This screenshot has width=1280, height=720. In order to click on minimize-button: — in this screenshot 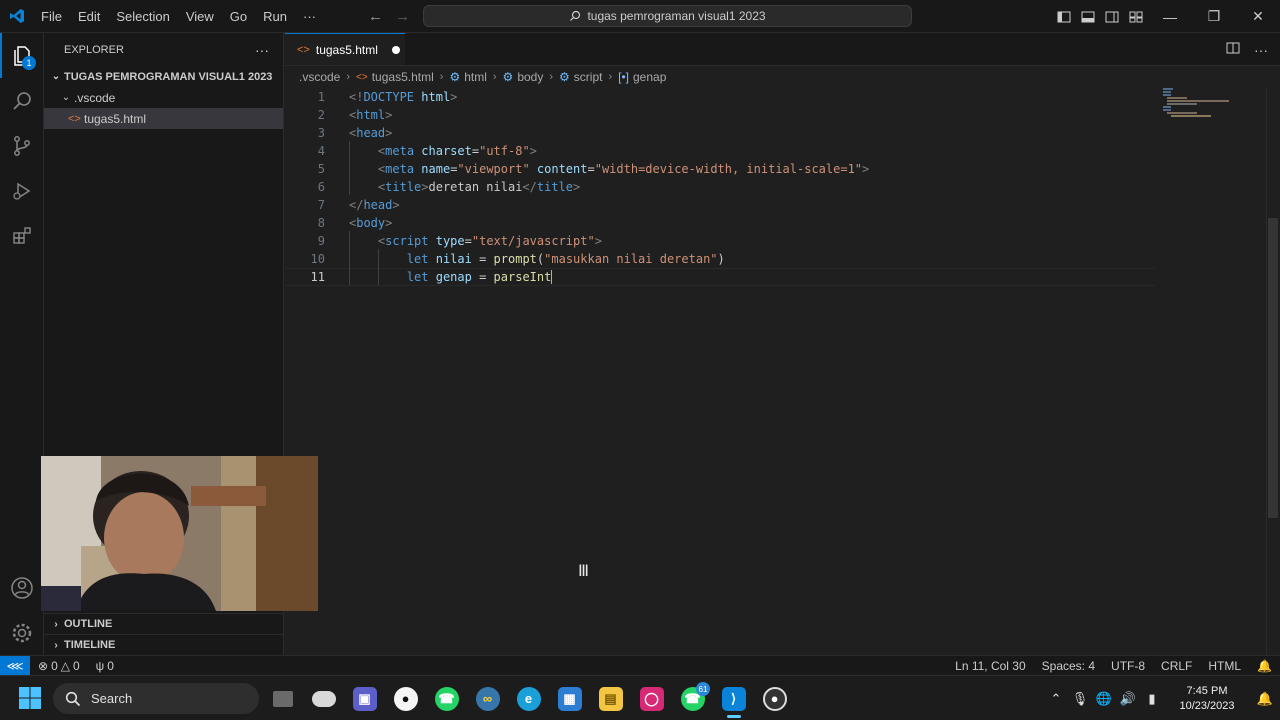, I will do `click(1170, 16)`.